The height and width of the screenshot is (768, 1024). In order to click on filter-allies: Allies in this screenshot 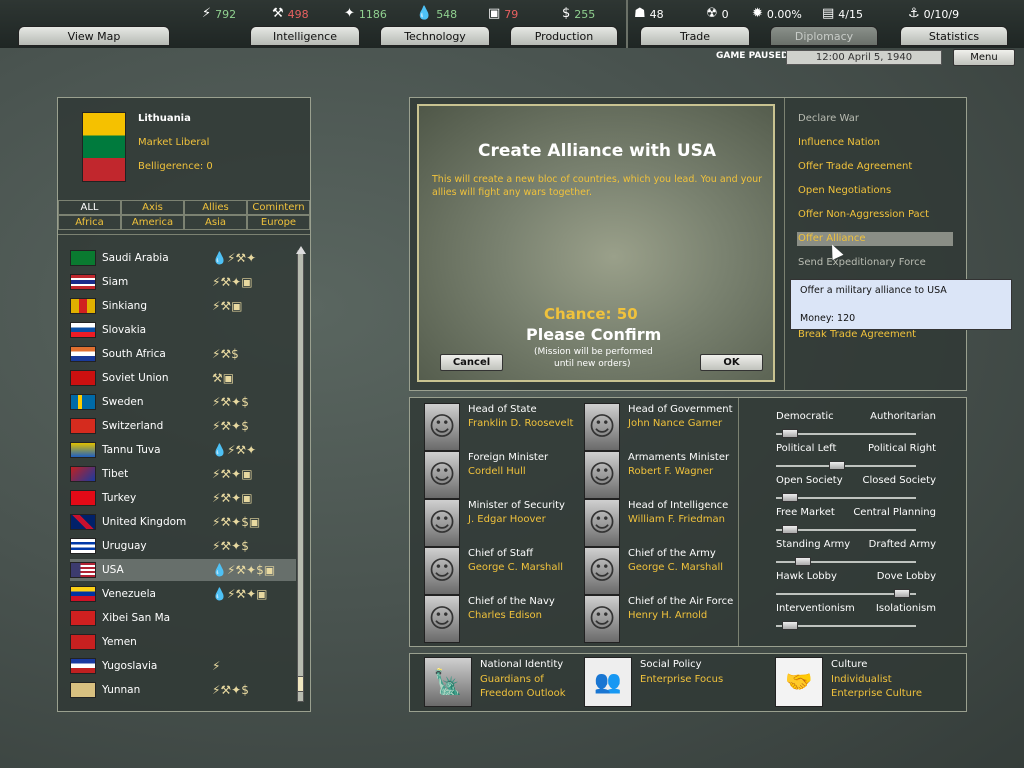, I will do `click(215, 207)`.